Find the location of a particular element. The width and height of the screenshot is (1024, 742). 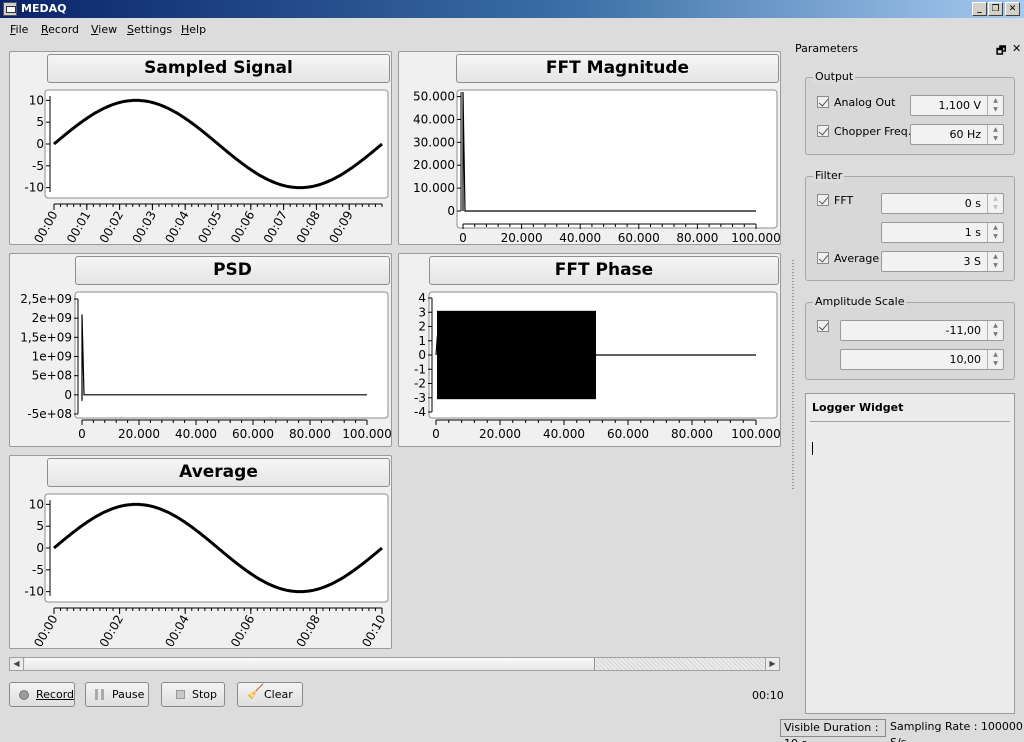

average-chart: 10 5 0 -5 -10 00:00 00:02 00:04 00:06 00:08 00:10 is located at coordinates (201, 553).